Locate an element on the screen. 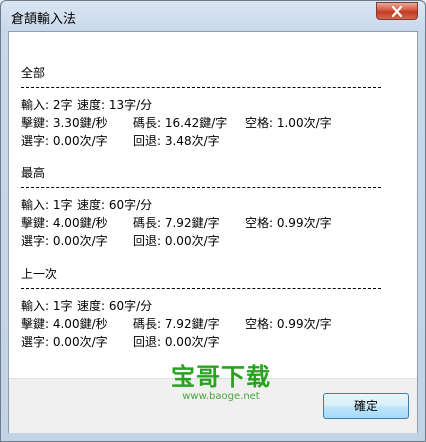 This screenshot has height=442, width=426. space-value: 空格: 1.00次/字 is located at coordinates (288, 123).